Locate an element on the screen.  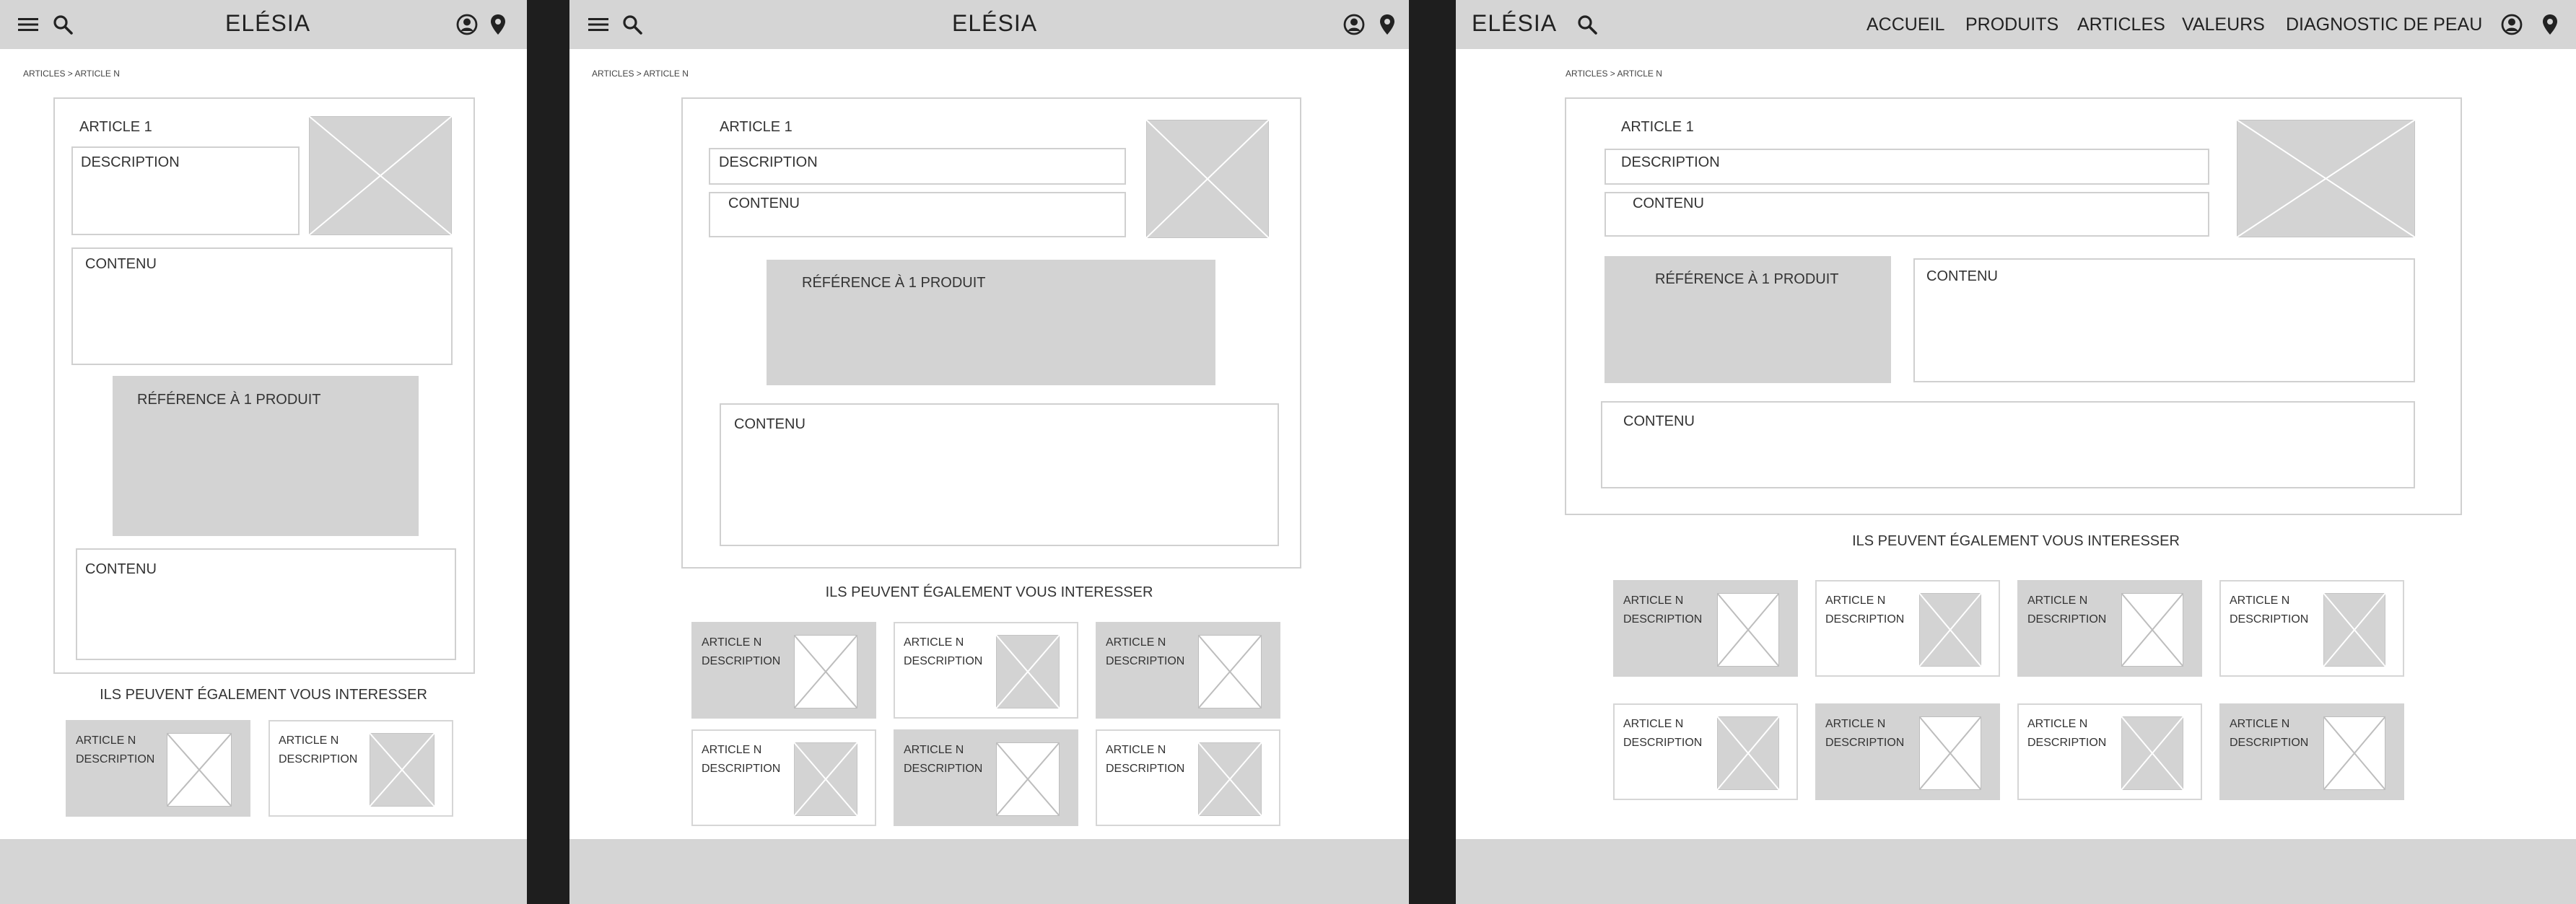
content-block is located at coordinates (2008, 445).